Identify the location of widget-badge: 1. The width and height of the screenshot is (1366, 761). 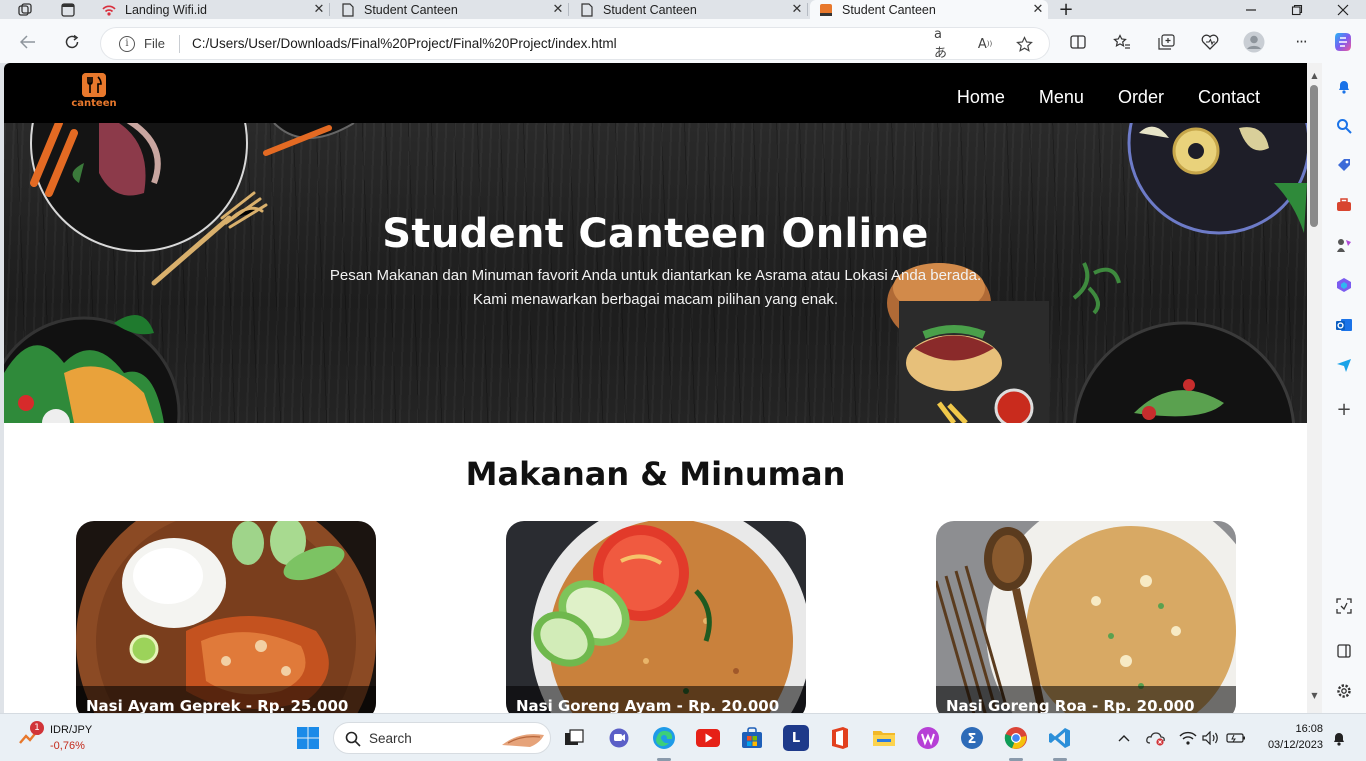
(37, 728).